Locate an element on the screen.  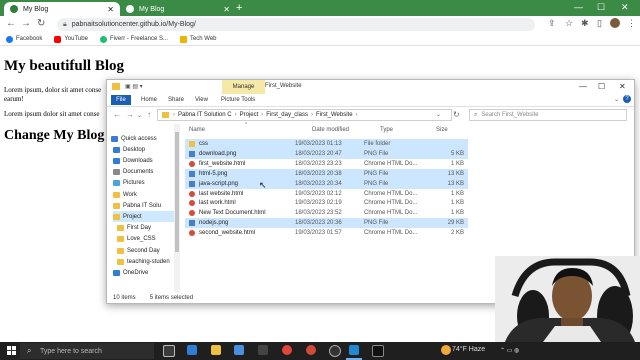
nav-item: First Day is located at coordinates (148, 228).